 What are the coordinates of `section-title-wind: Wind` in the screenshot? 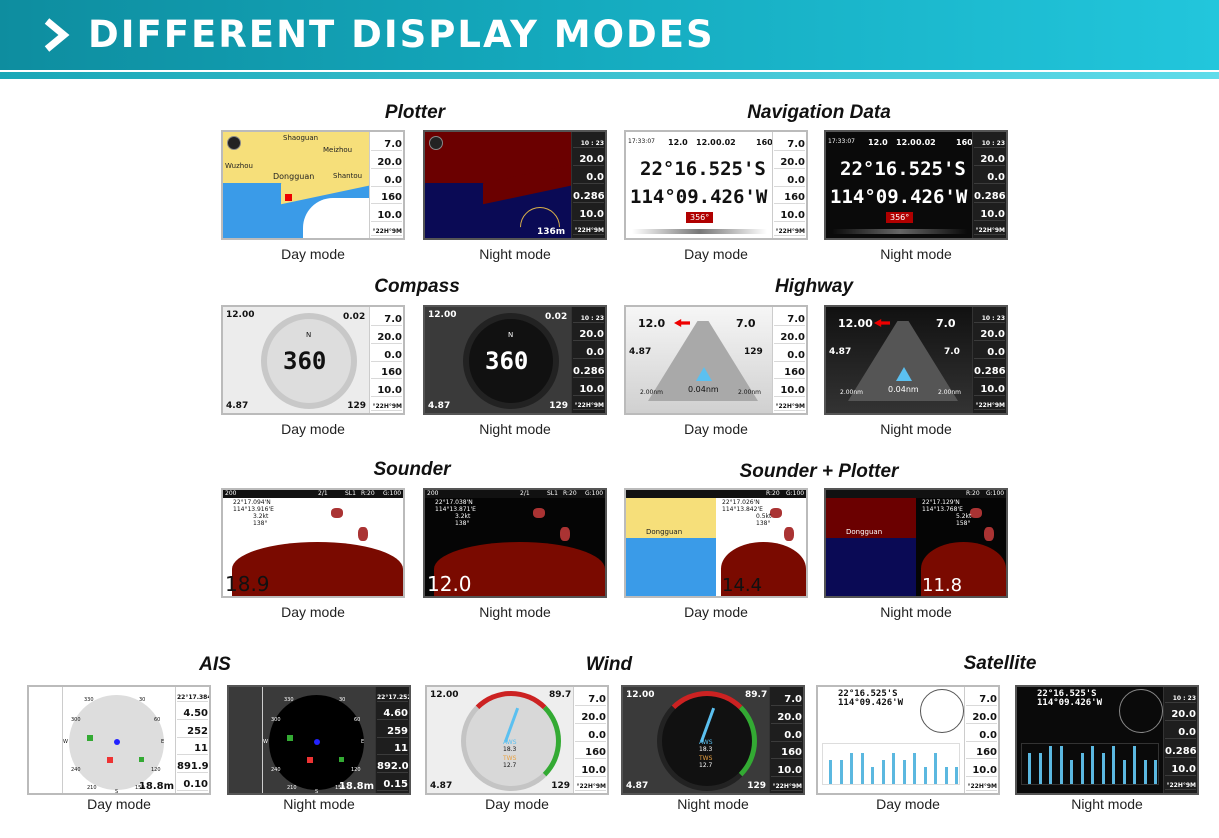 It's located at (609, 664).